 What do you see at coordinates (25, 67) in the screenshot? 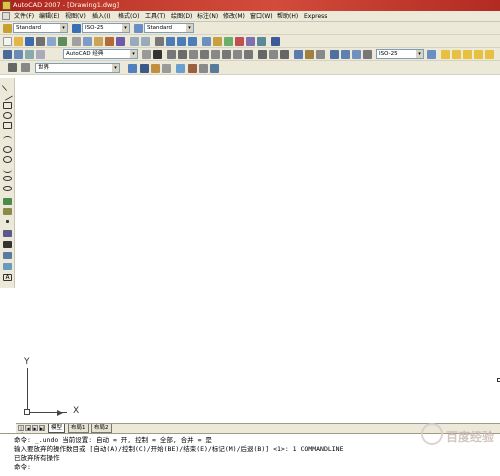
I see `ucs-previous-icon` at bounding box center [25, 67].